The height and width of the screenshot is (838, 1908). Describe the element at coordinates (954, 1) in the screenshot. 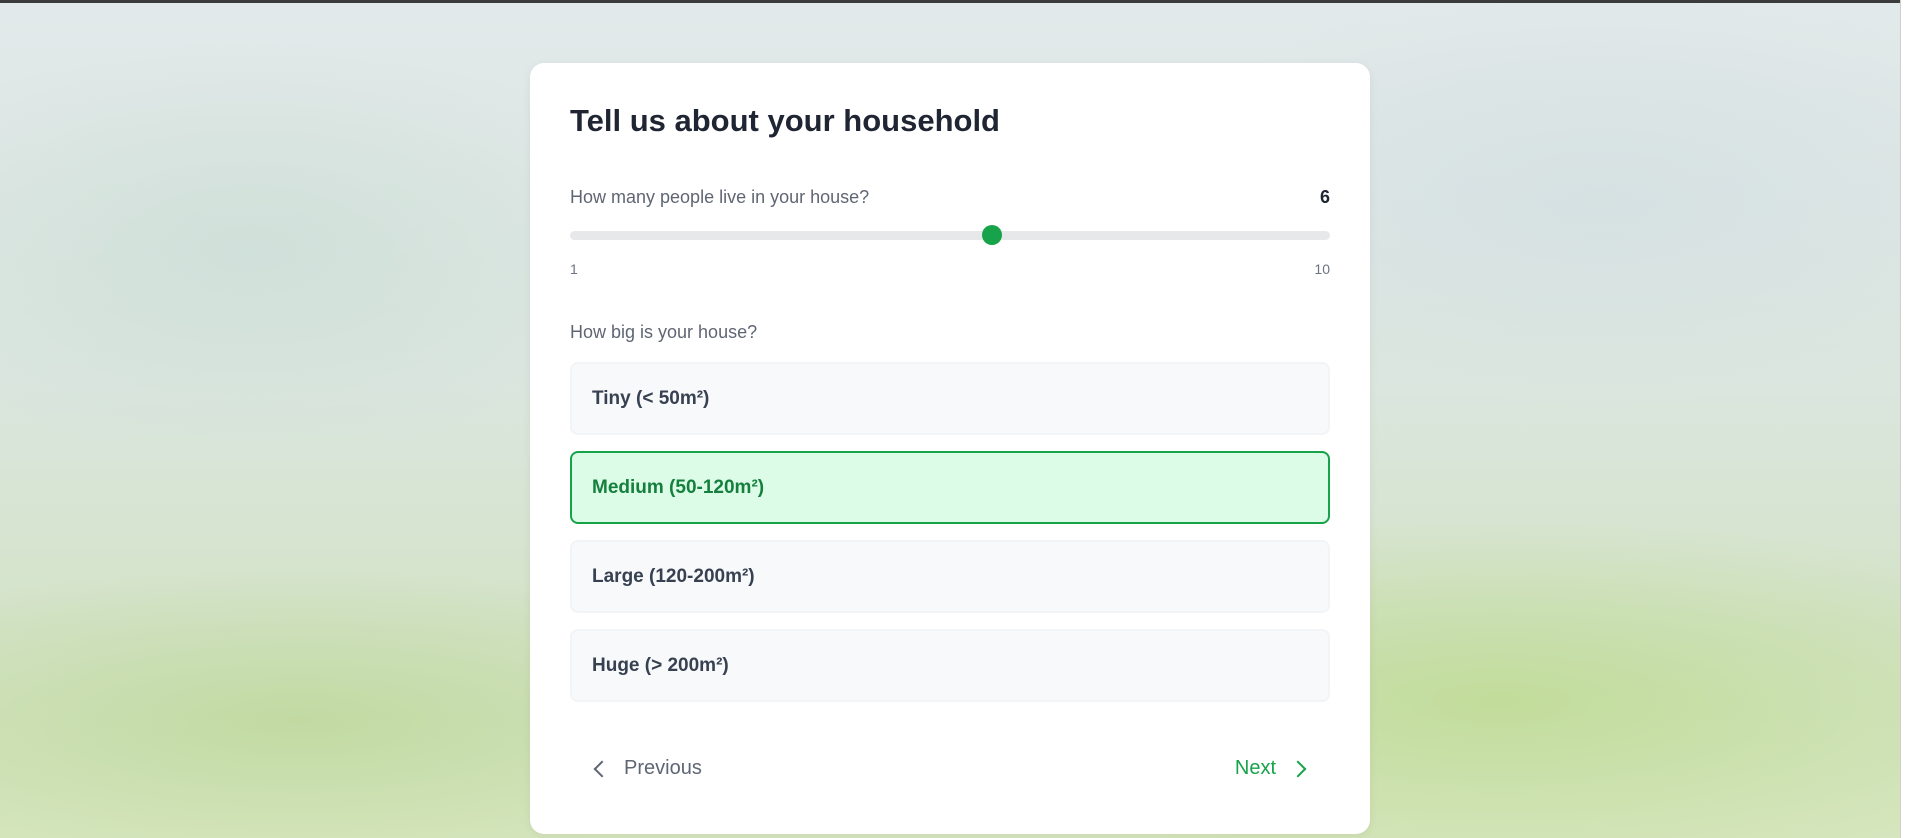

I see `window-top-border` at that location.